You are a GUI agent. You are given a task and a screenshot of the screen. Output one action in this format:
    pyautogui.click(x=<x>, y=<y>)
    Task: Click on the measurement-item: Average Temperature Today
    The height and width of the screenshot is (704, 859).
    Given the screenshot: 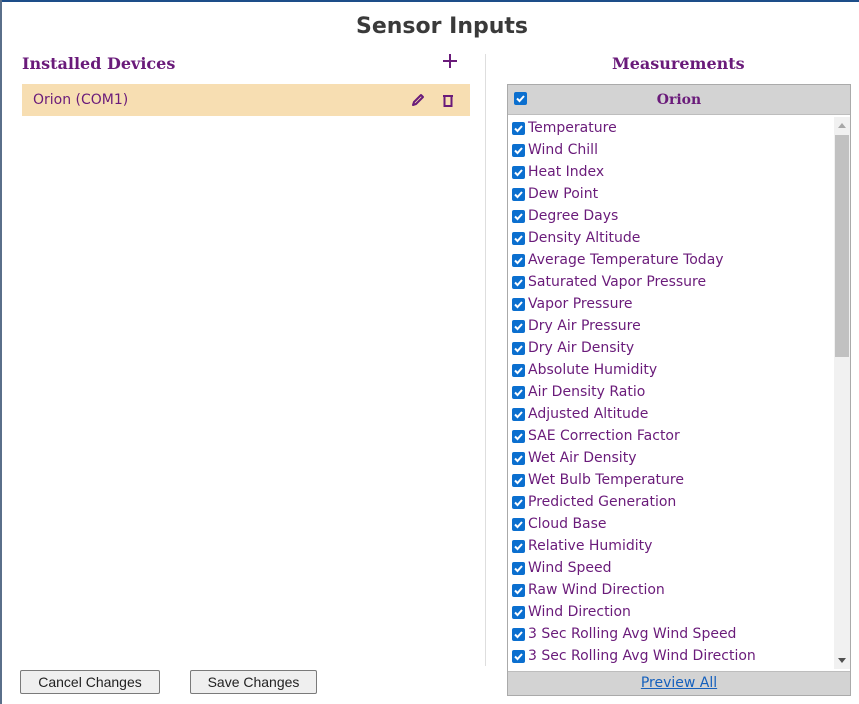 What is the action you would take?
    pyautogui.click(x=673, y=260)
    